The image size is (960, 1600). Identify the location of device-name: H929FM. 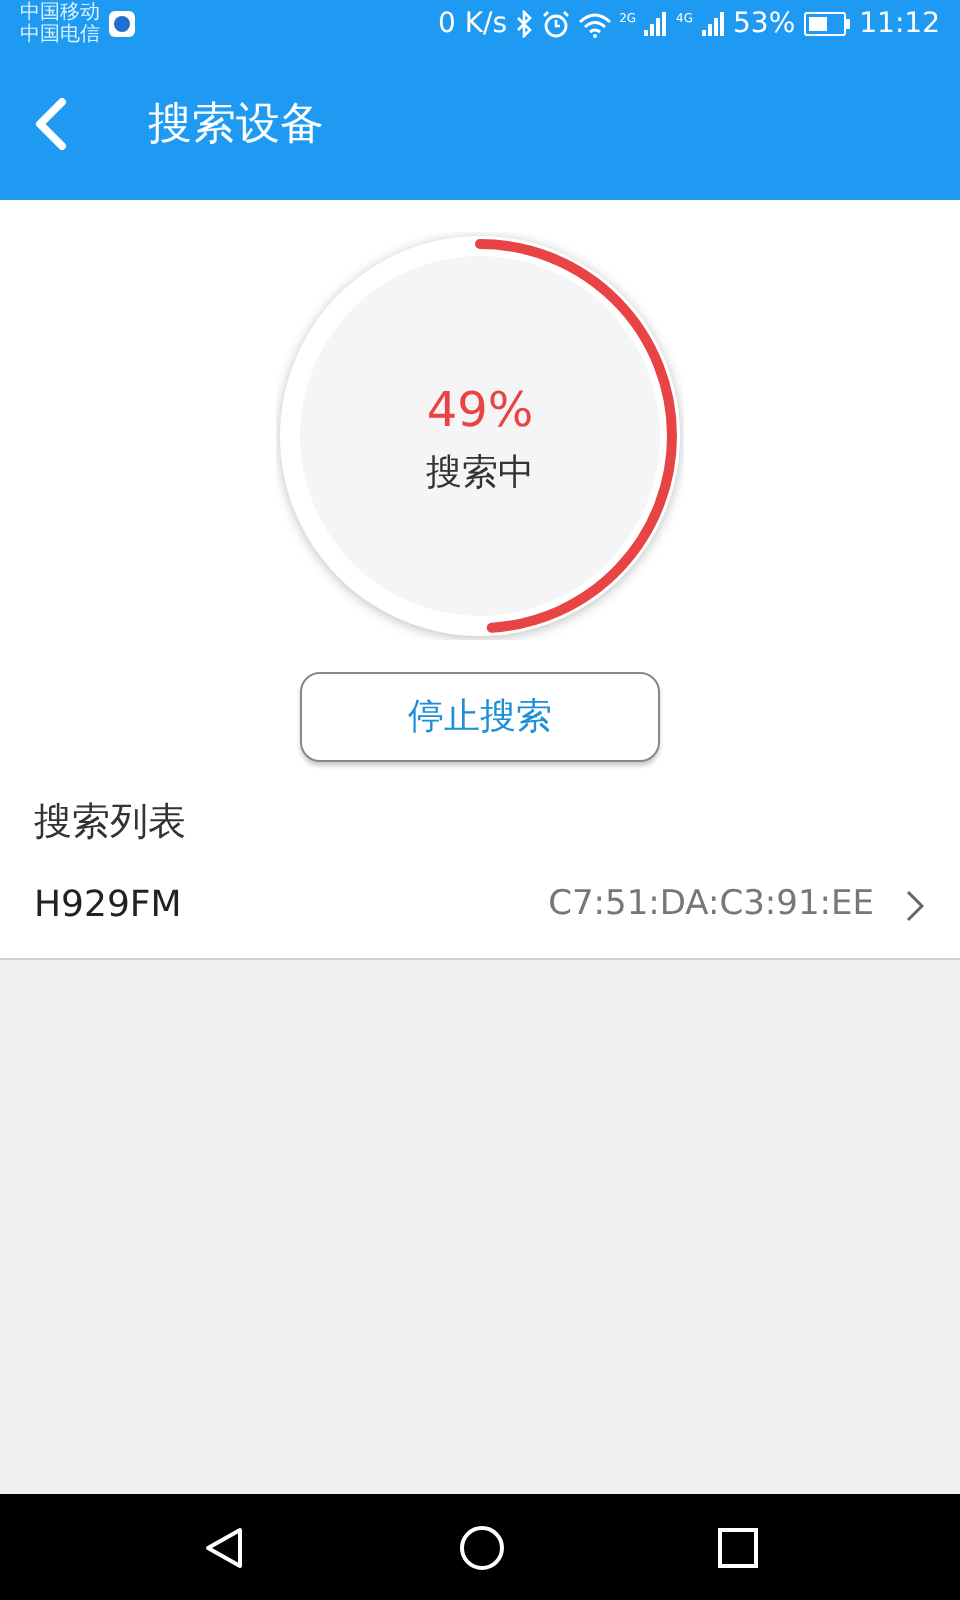
(108, 906).